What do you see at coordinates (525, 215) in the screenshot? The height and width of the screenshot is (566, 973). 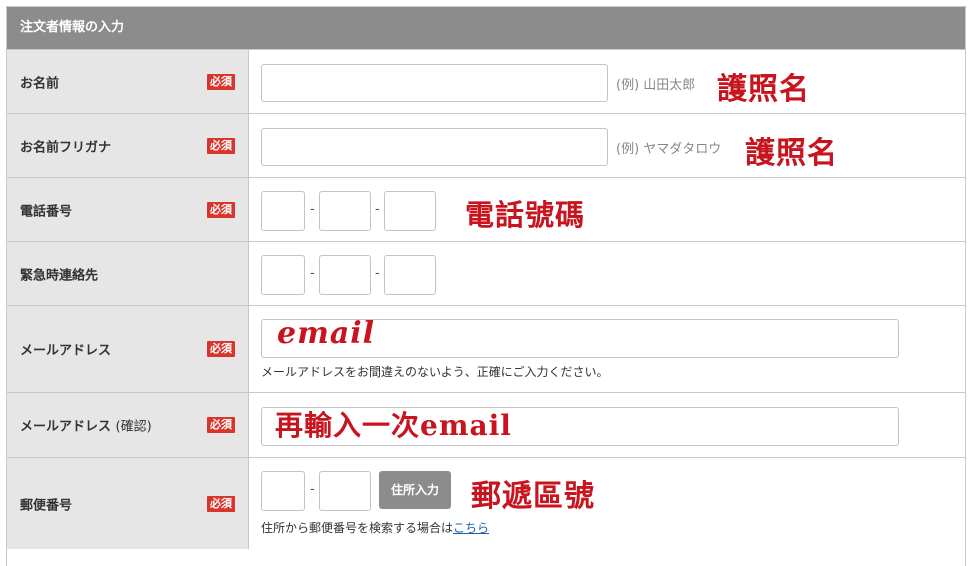 I see `annotation-phone: 電話號碼` at bounding box center [525, 215].